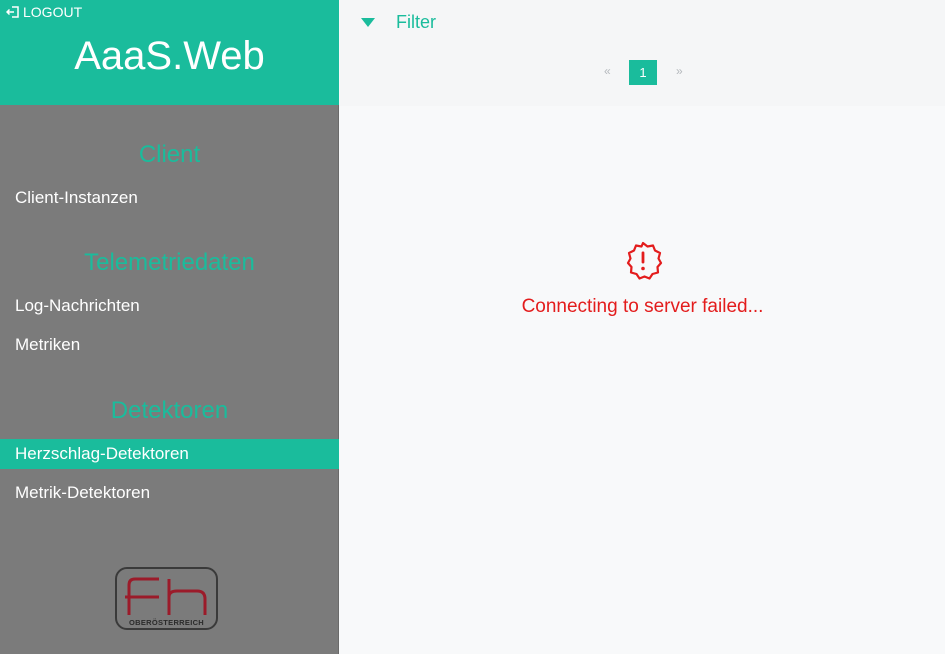  I want to click on fh-logo: OBERÖSTERREICH, so click(166, 598).